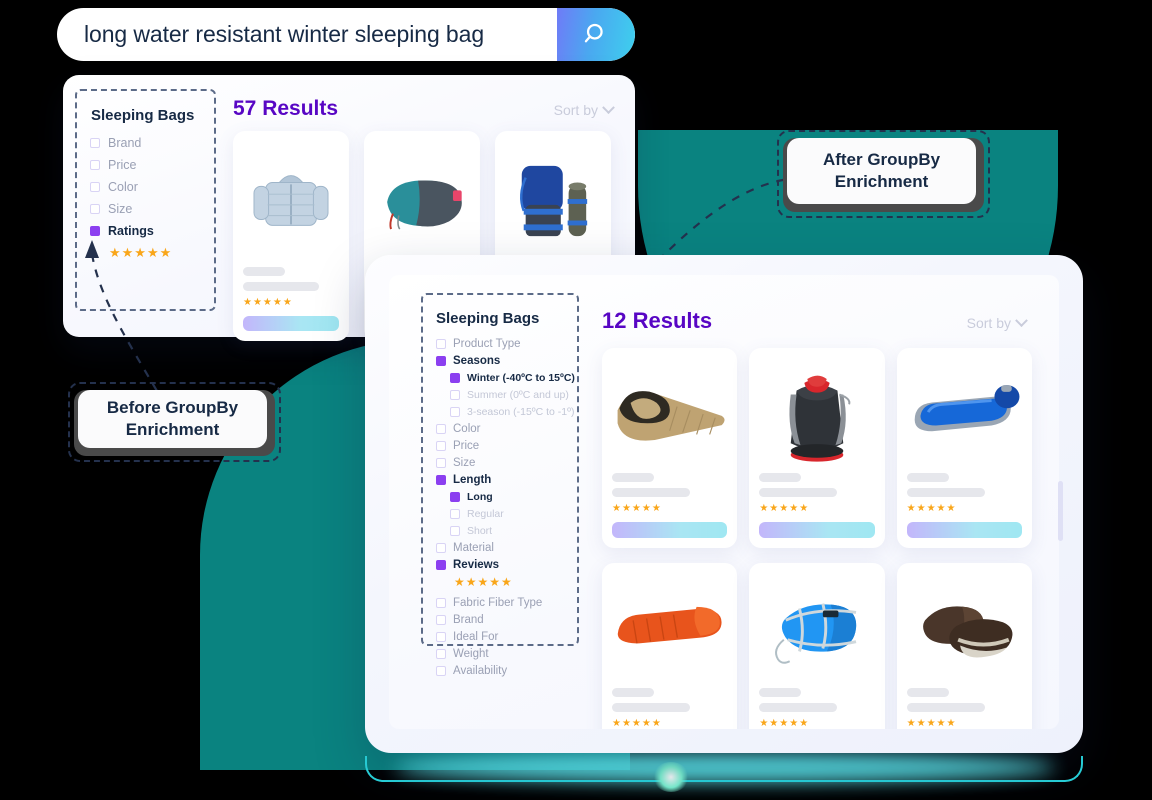  Describe the element at coordinates (501, 548) in the screenshot. I see `facet-row-material: Material` at that location.